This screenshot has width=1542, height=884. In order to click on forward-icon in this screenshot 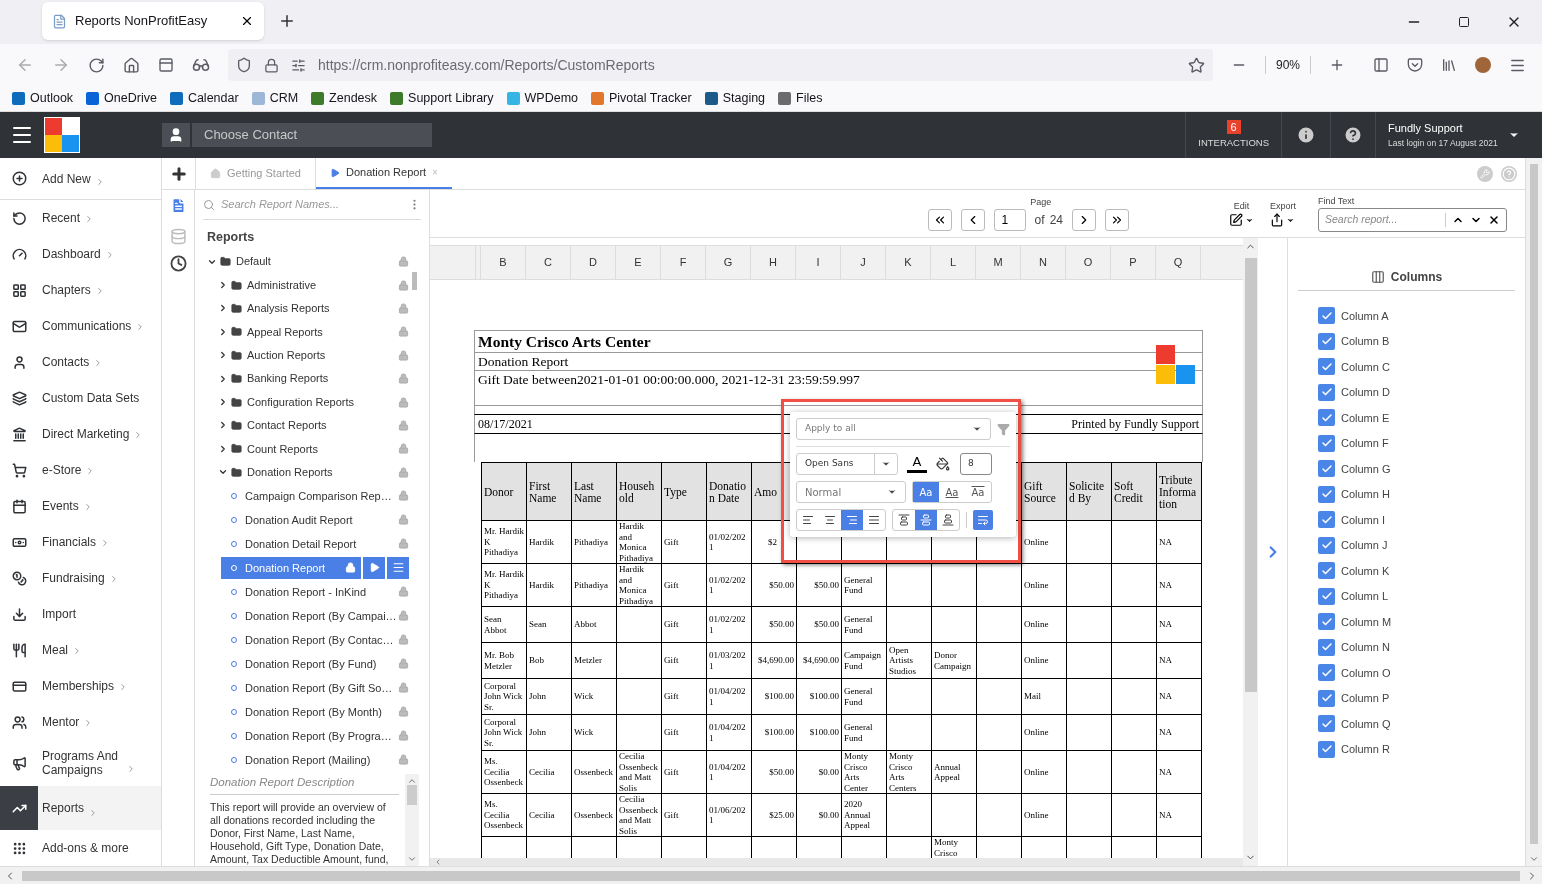, I will do `click(61, 65)`.